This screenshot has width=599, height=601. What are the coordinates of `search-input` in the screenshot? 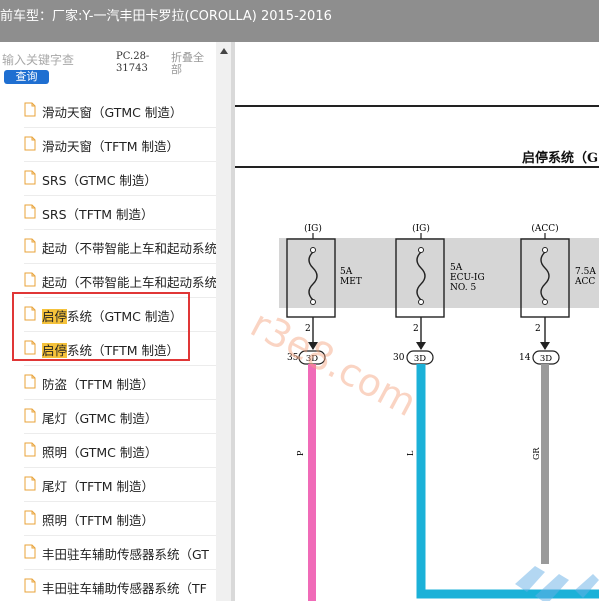 It's located at (54, 60).